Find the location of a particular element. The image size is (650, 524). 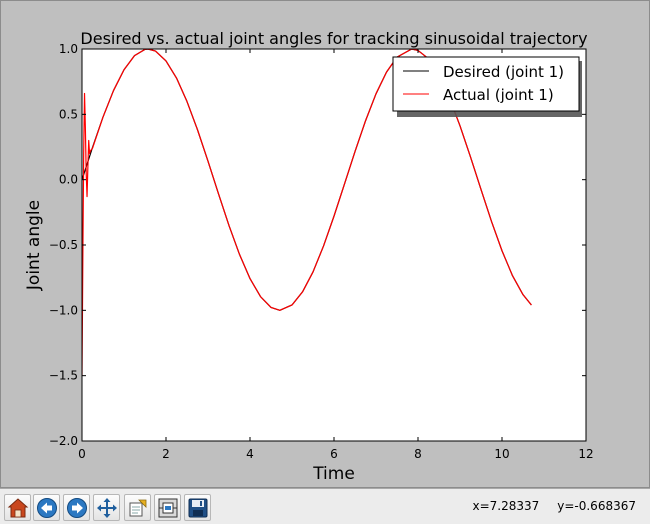

y-tick-label: 0.5 is located at coordinates (68, 114).